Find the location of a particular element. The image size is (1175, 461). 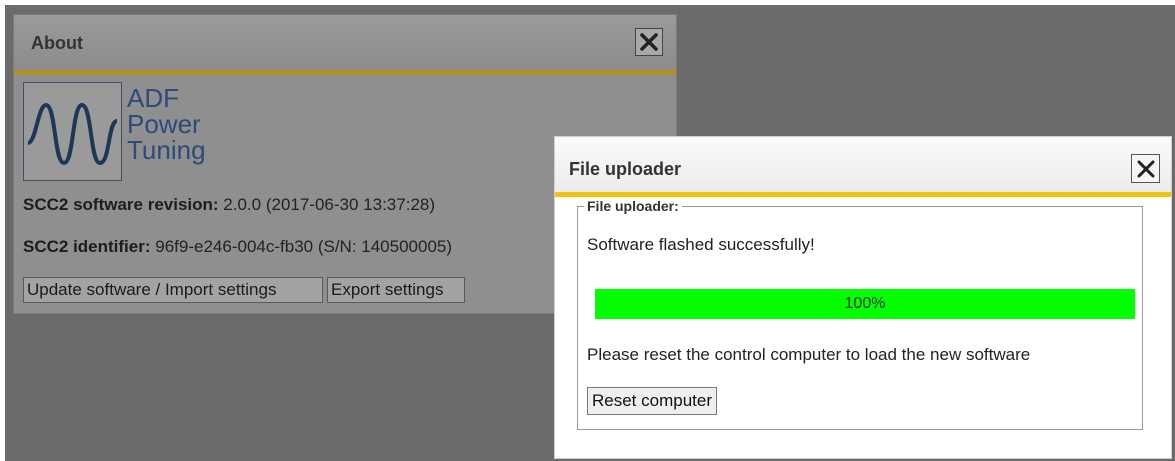

progress-bar: 100% is located at coordinates (865, 304).